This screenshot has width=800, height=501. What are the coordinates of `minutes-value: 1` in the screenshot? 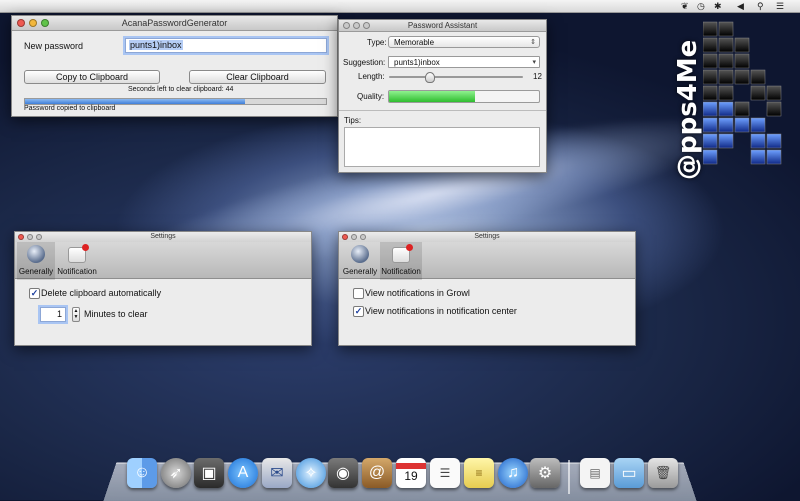 It's located at (59, 314).